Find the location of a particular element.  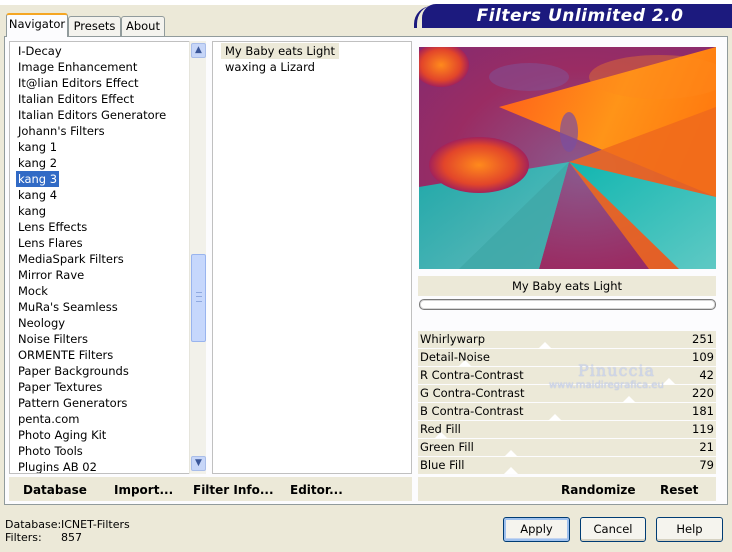

slider-label: G Contra-Contrast is located at coordinates (472, 393).